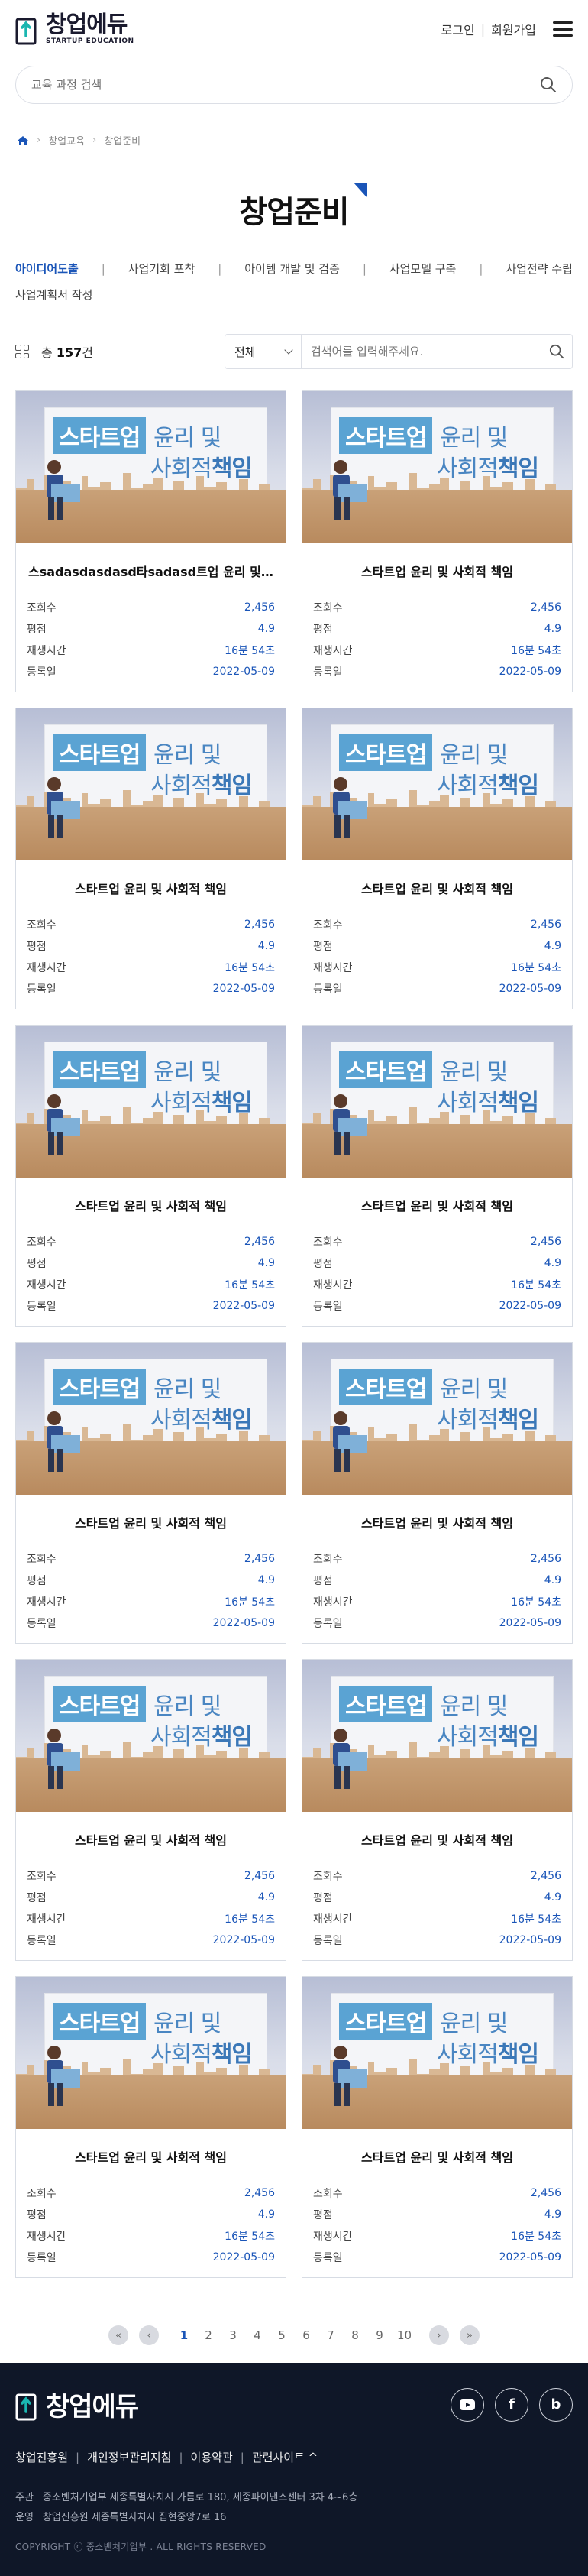 Image resolution: width=588 pixels, height=2576 pixels. I want to click on prev-page-button: ‹, so click(149, 2335).